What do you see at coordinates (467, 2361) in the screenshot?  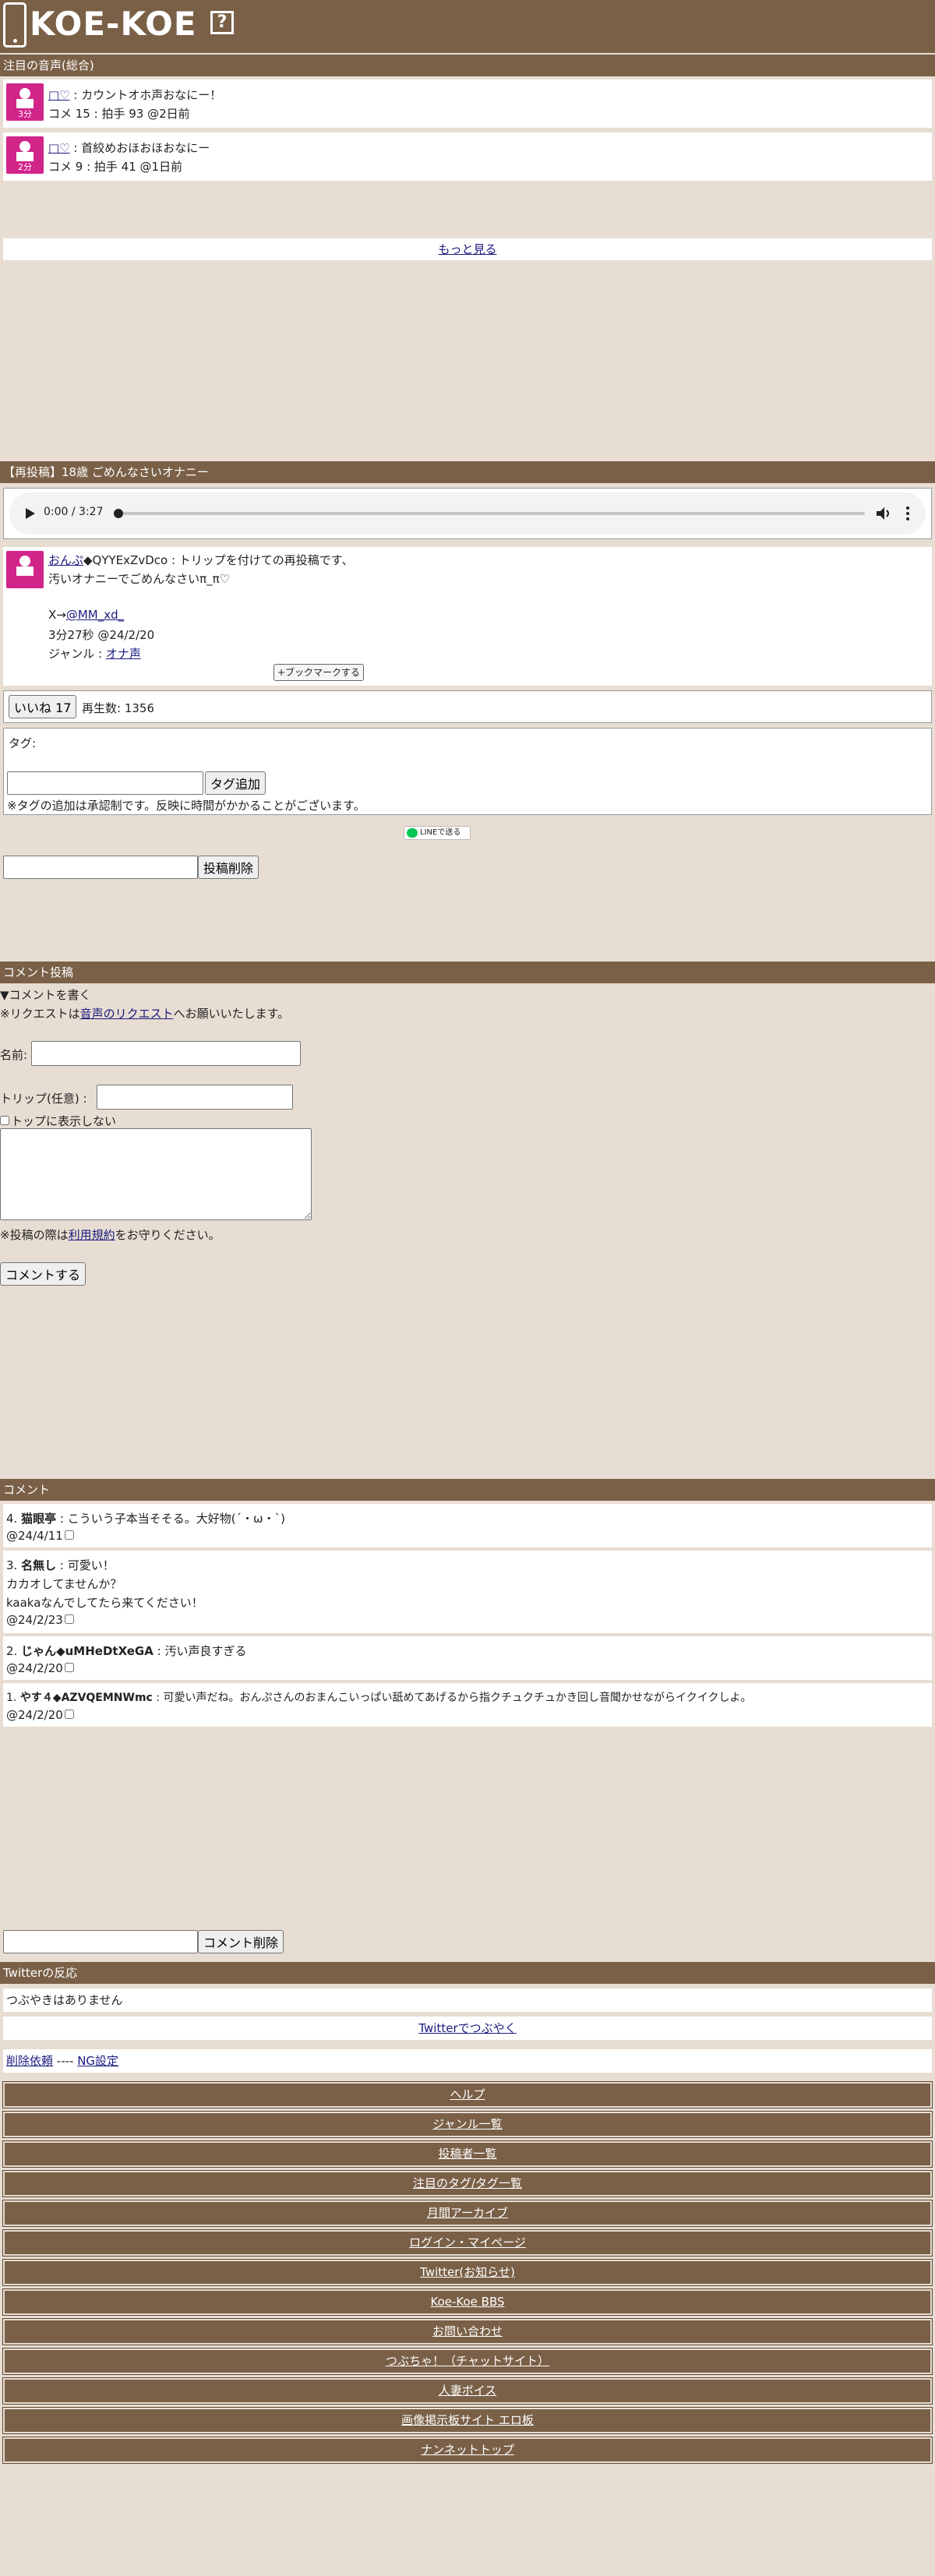 I see `footer-link-chat: つぶちゃ！（チャットサイト）` at bounding box center [467, 2361].